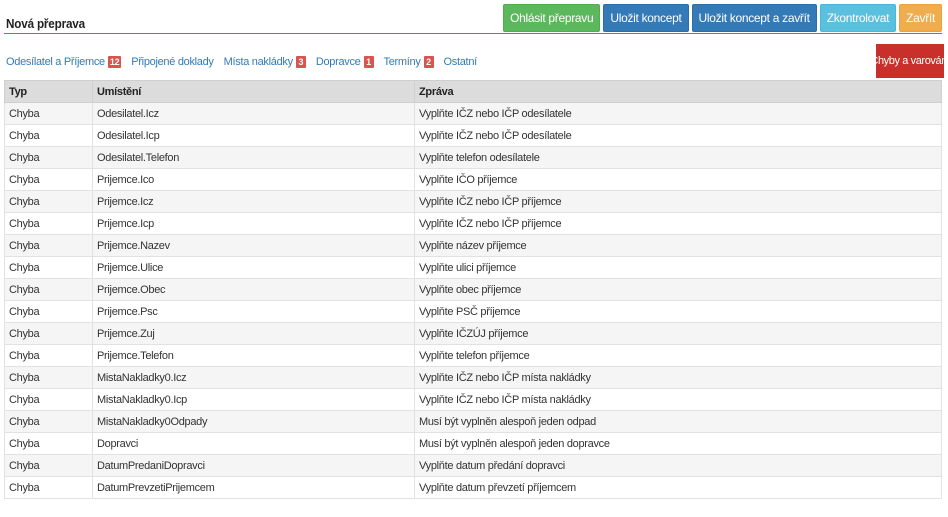 The width and height of the screenshot is (948, 517). Describe the element at coordinates (678, 267) in the screenshot. I see `message-cell: Vyplňte ulici příjemce` at that location.